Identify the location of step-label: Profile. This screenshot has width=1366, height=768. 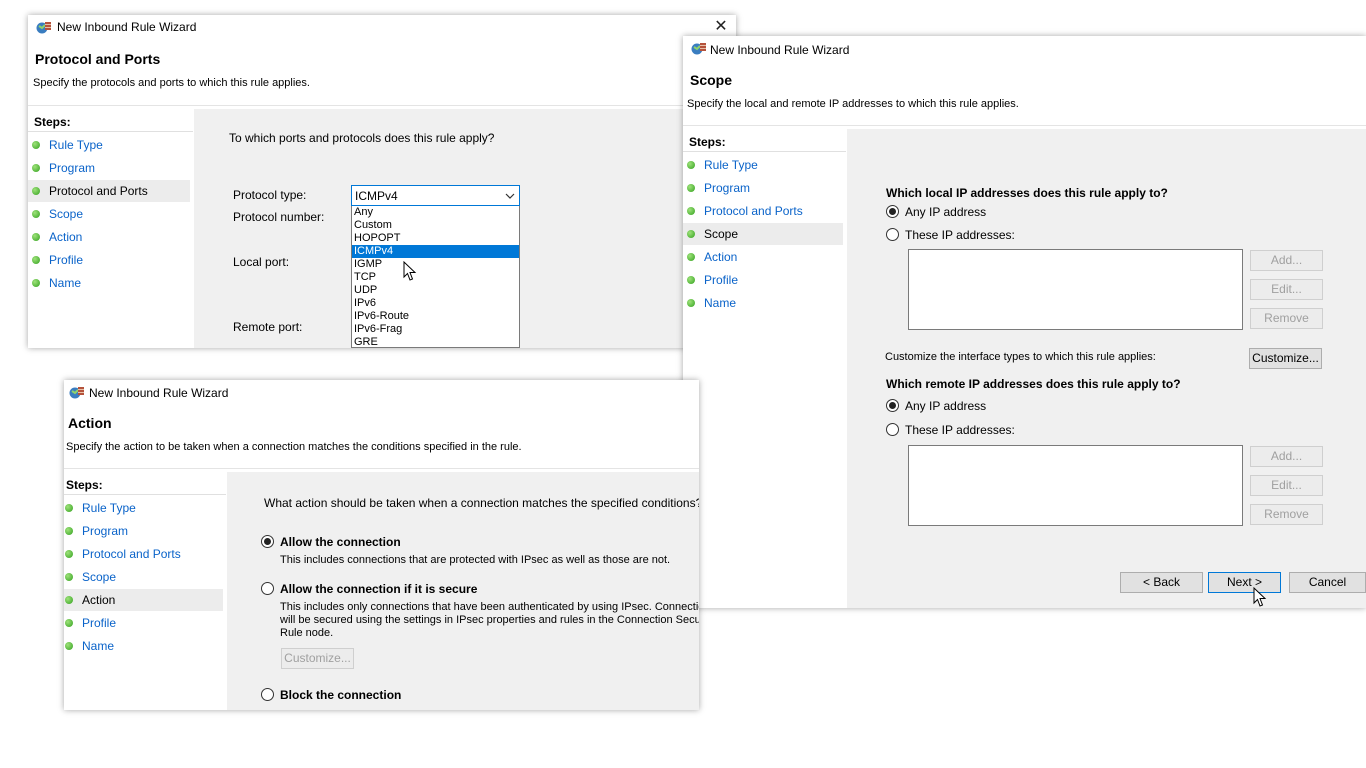
(721, 280).